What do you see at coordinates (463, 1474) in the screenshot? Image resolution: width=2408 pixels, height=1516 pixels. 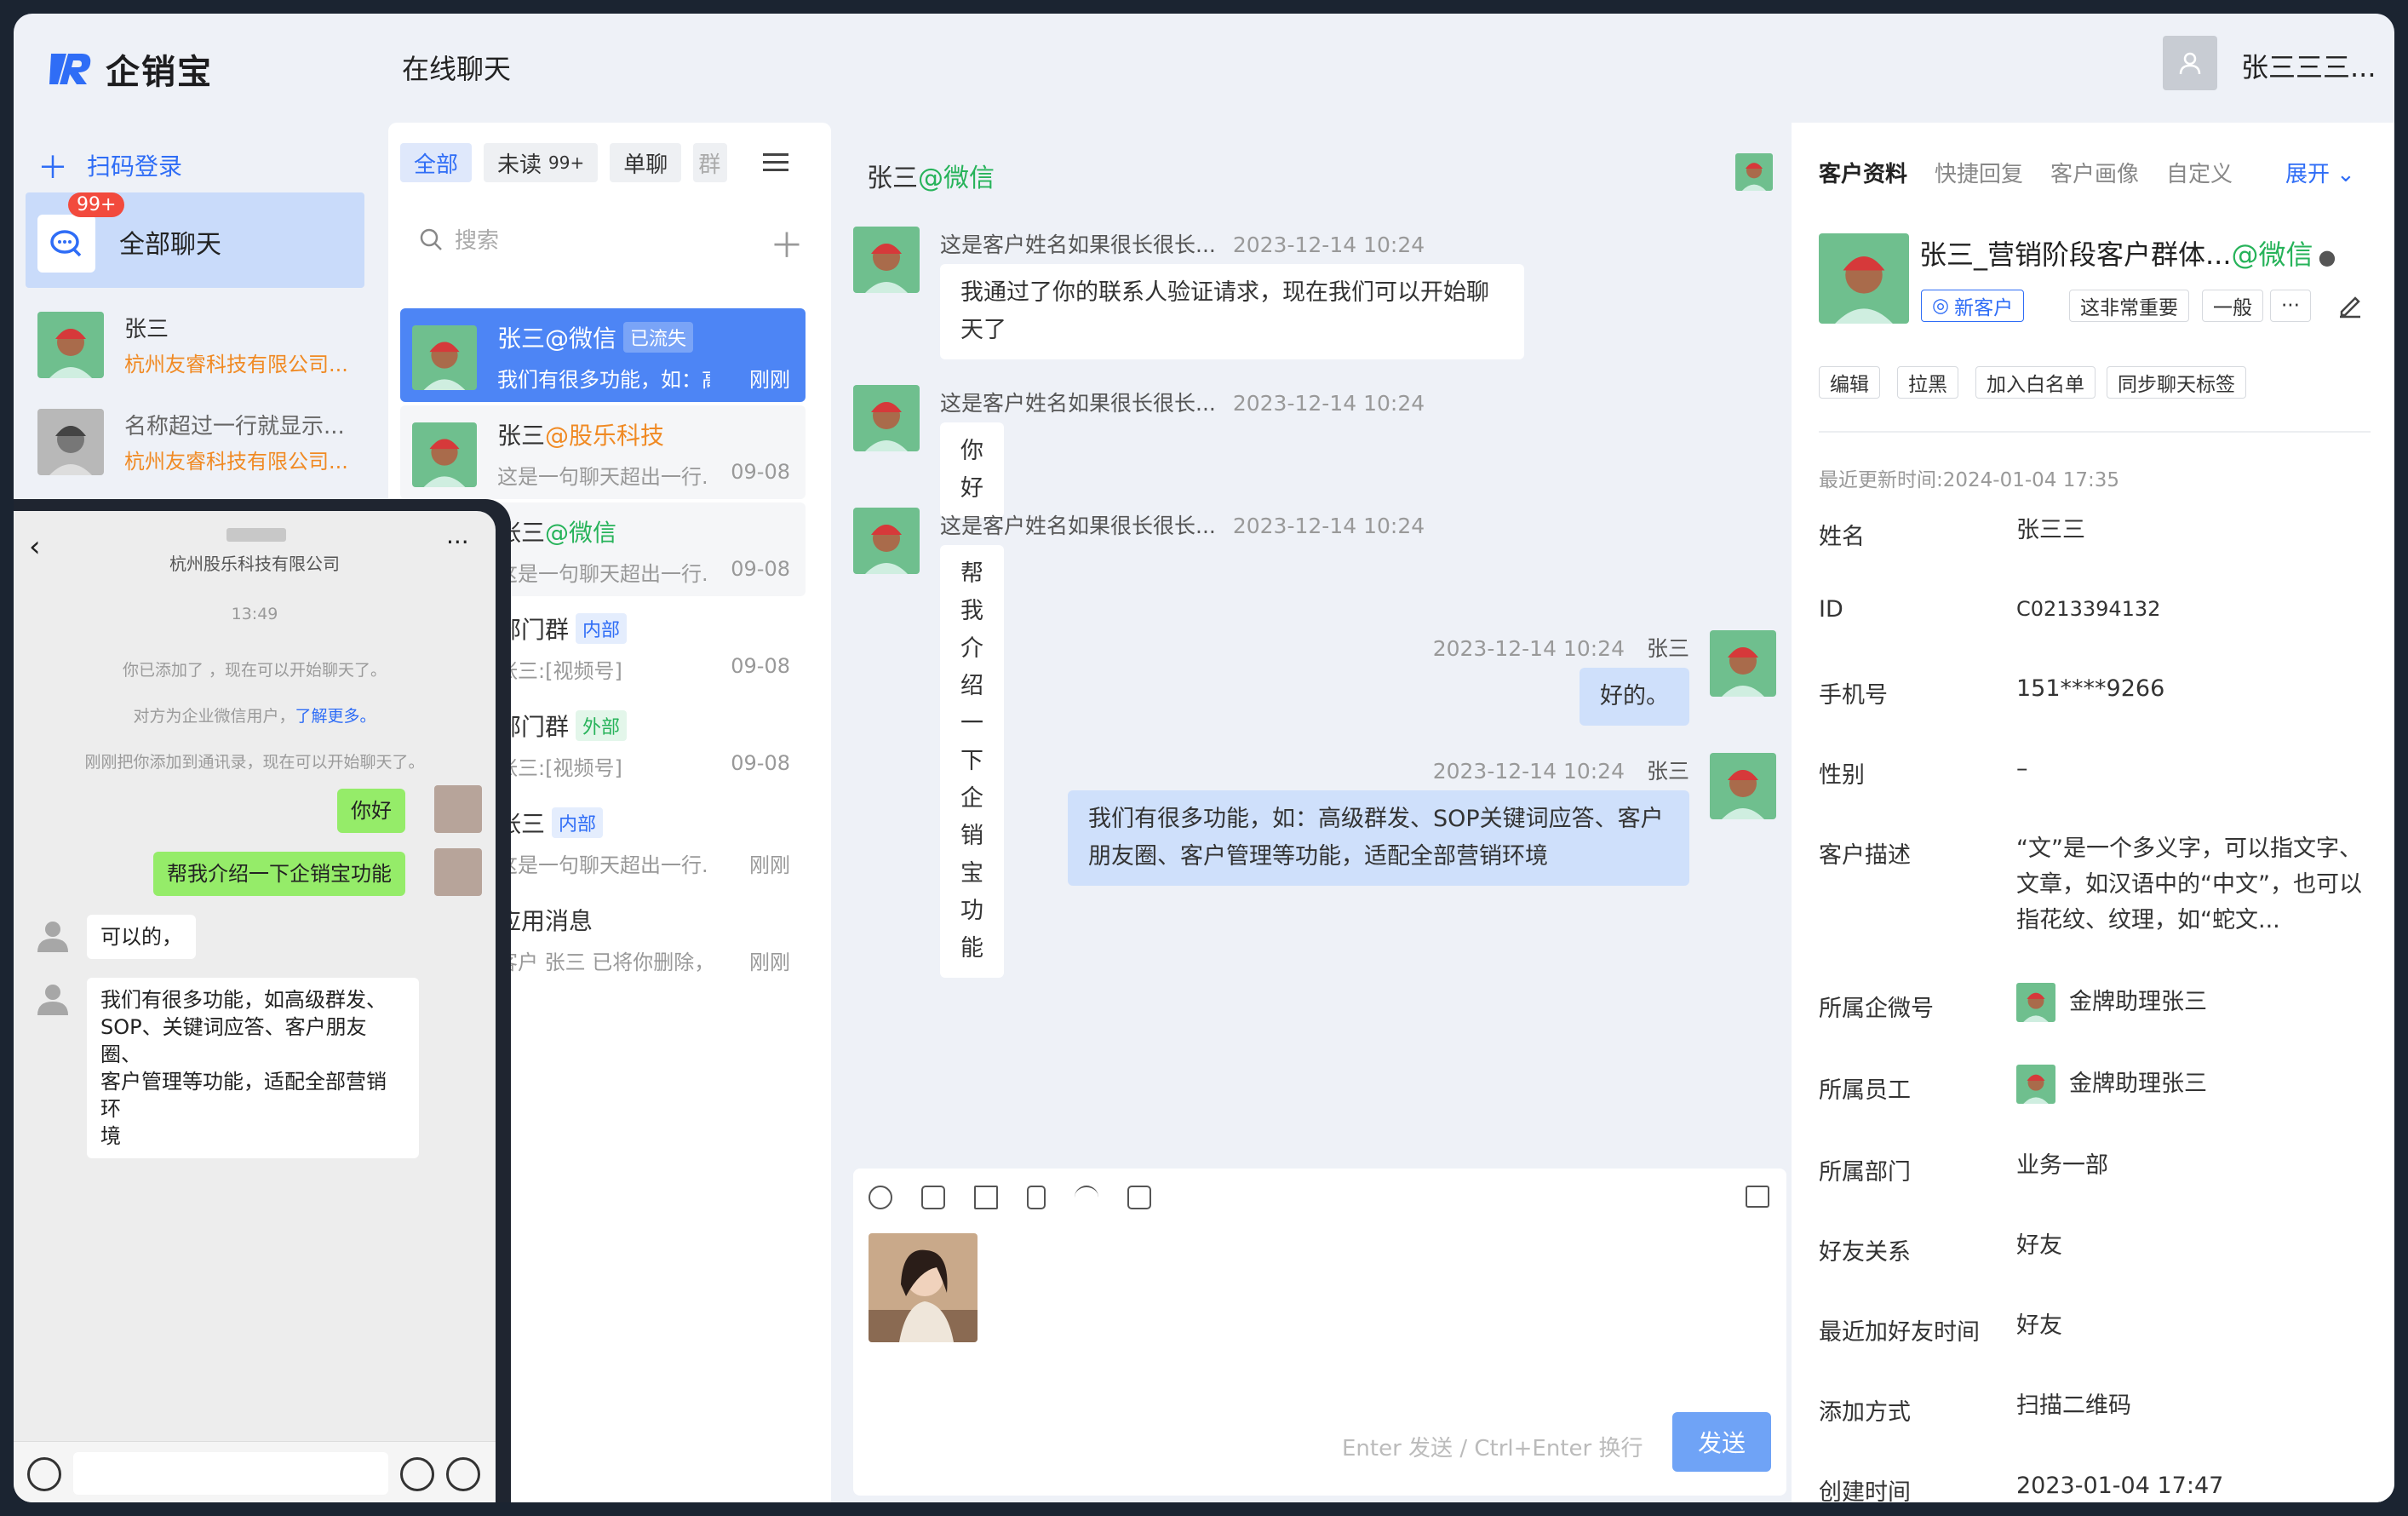 I see `plus-icon` at bounding box center [463, 1474].